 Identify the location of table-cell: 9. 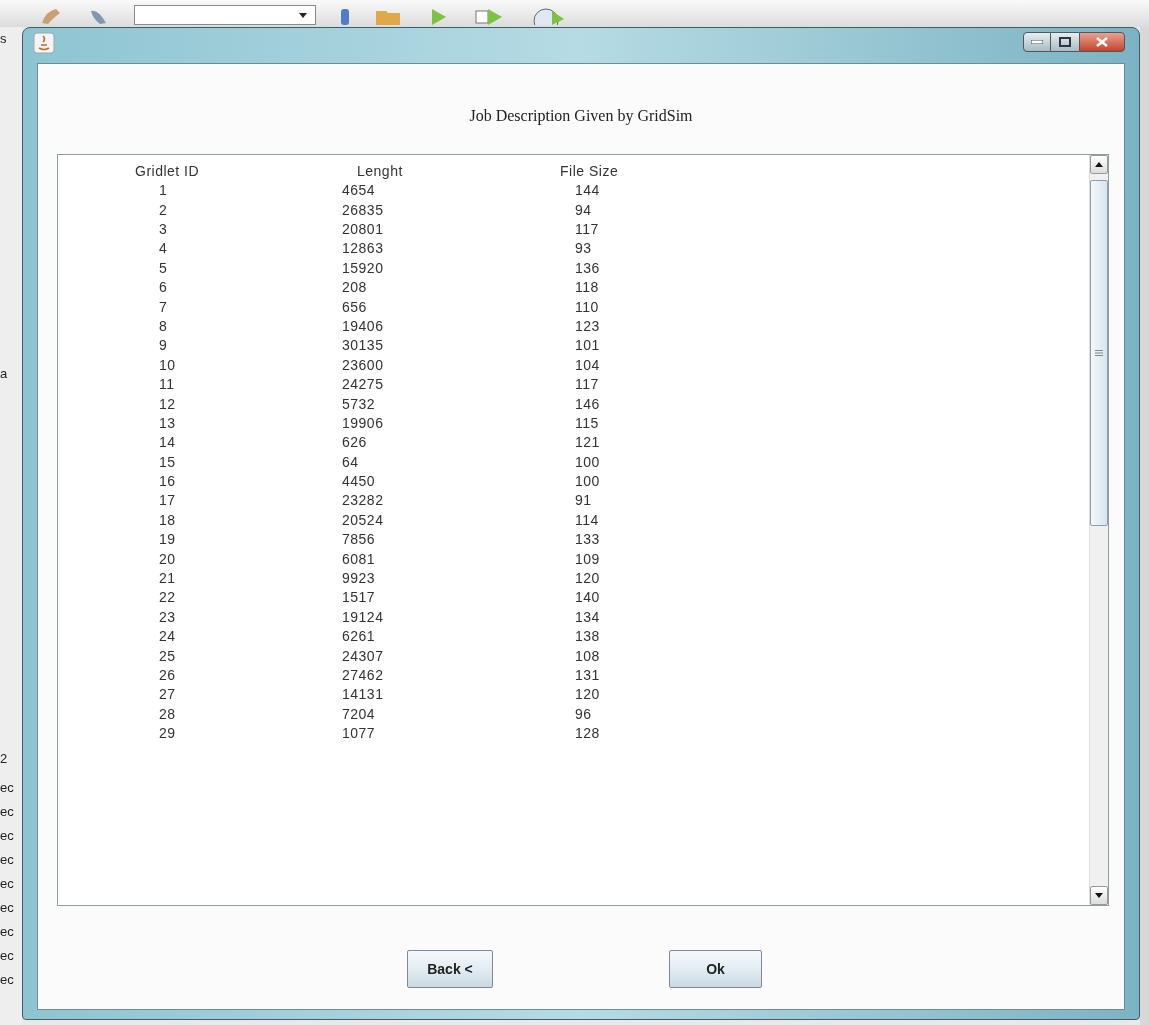
(163, 345).